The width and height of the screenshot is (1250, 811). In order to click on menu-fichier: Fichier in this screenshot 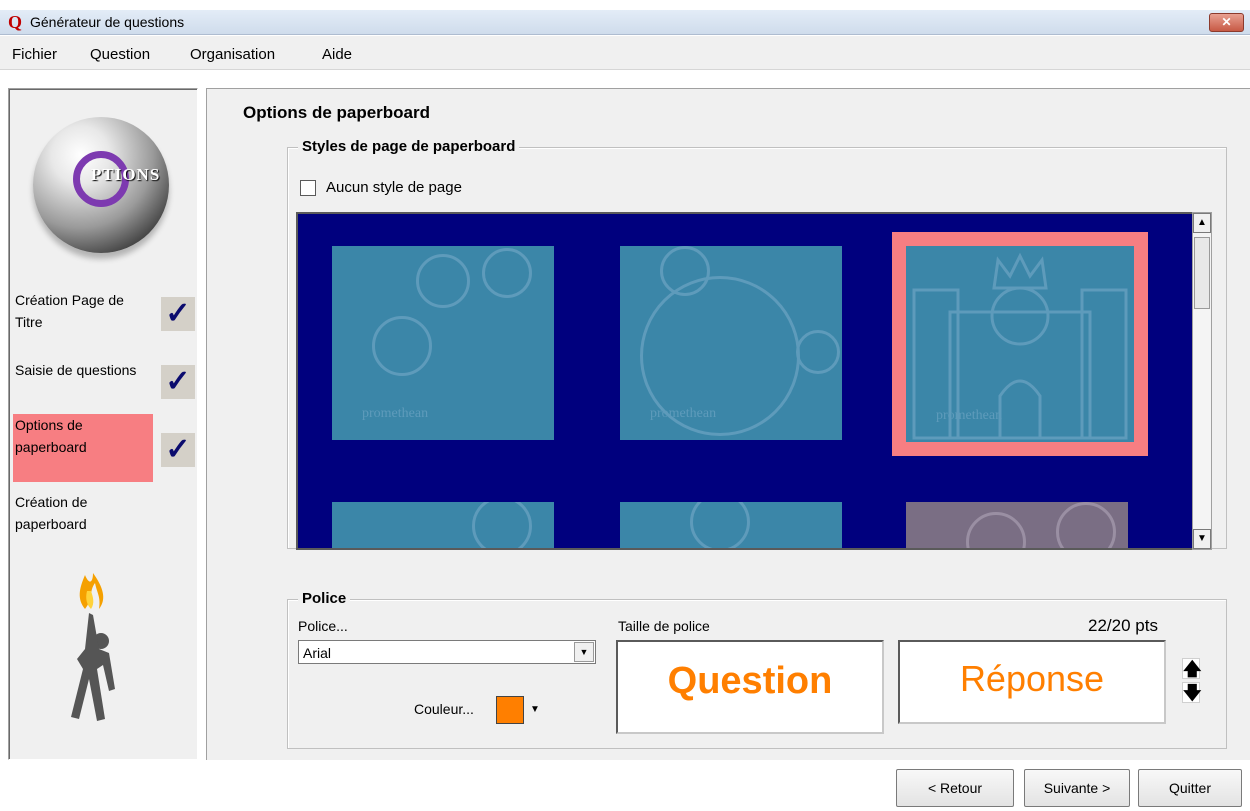, I will do `click(34, 54)`.